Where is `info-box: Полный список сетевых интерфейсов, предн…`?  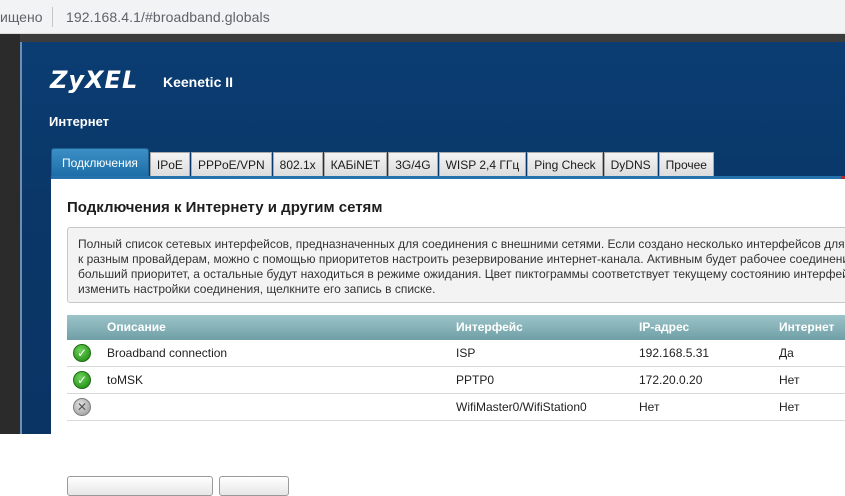 info-box: Полный список сетевых интерфейсов, предн… is located at coordinates (456, 265).